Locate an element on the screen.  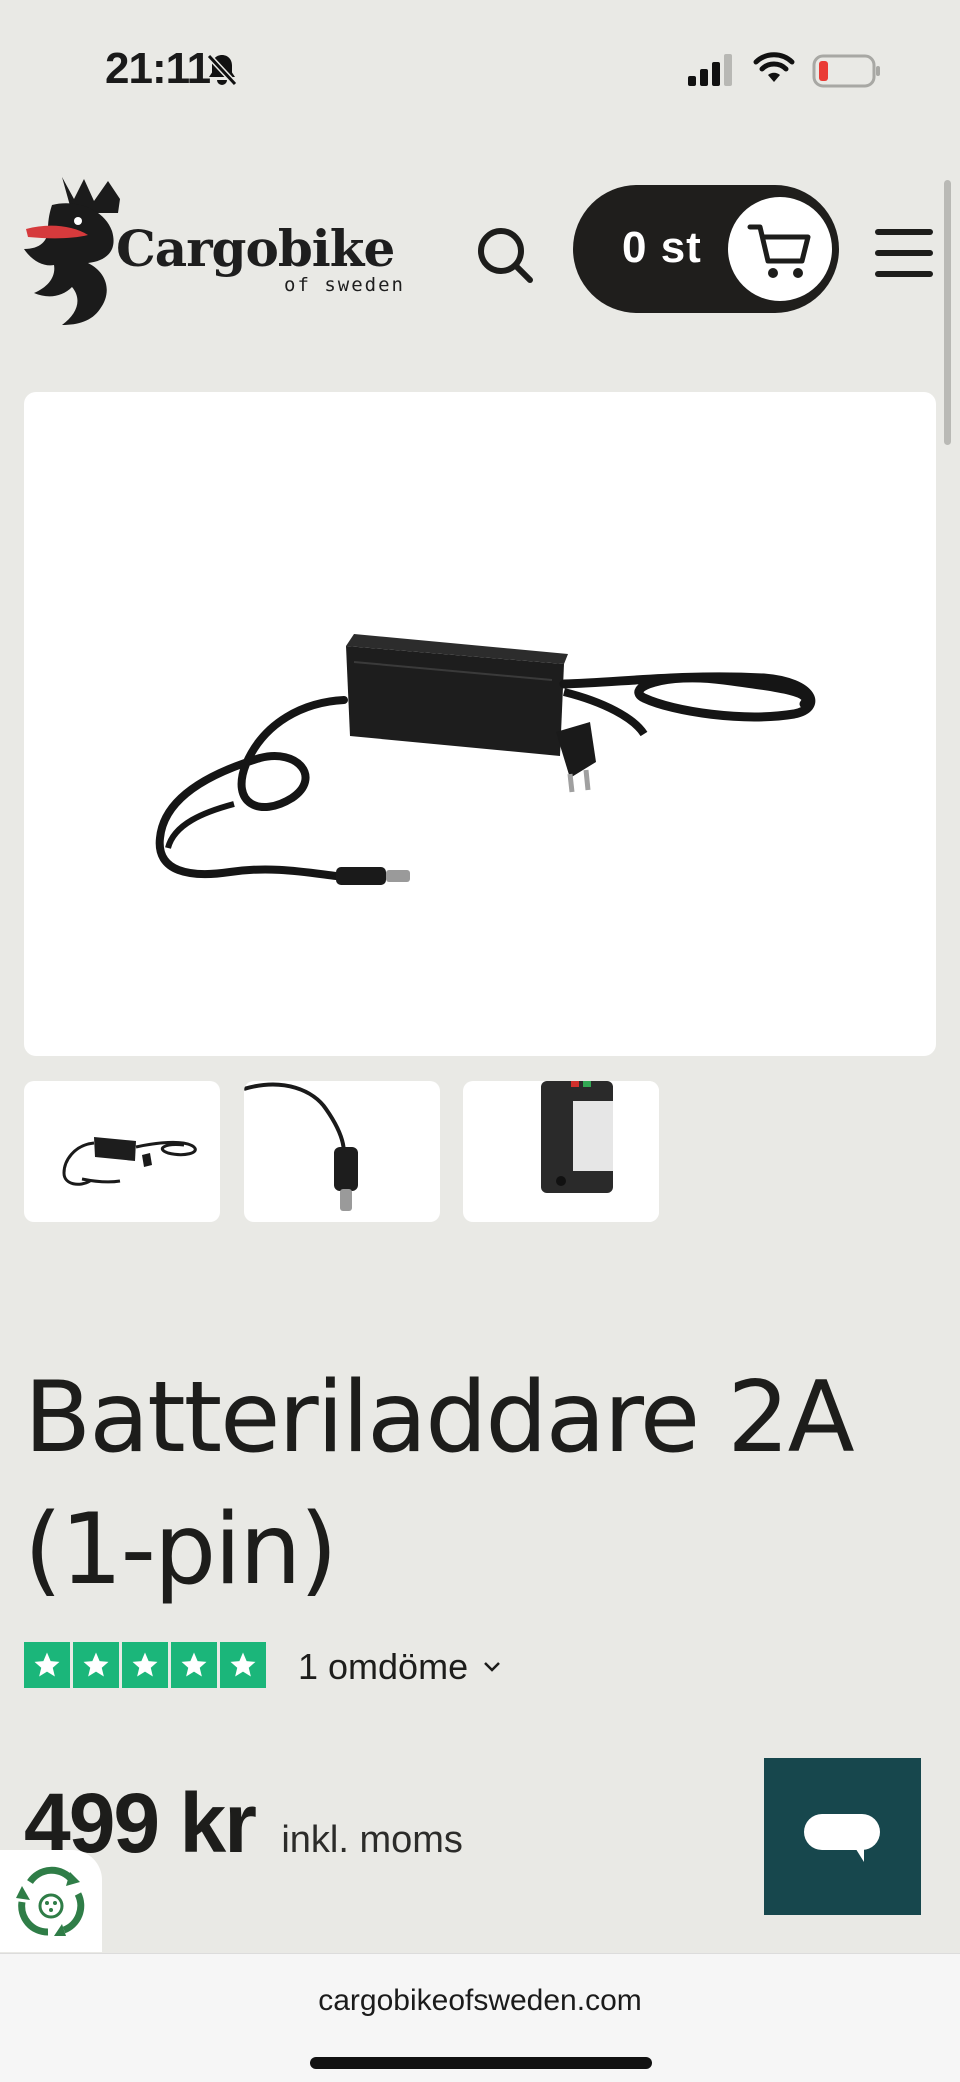
bell-slash-icon is located at coordinates (222, 70).